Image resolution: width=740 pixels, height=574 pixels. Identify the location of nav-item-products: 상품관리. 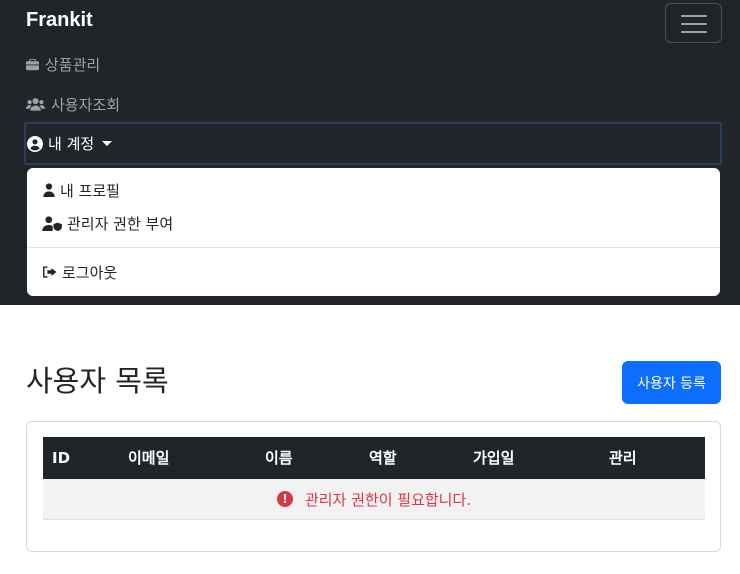
(63, 64).